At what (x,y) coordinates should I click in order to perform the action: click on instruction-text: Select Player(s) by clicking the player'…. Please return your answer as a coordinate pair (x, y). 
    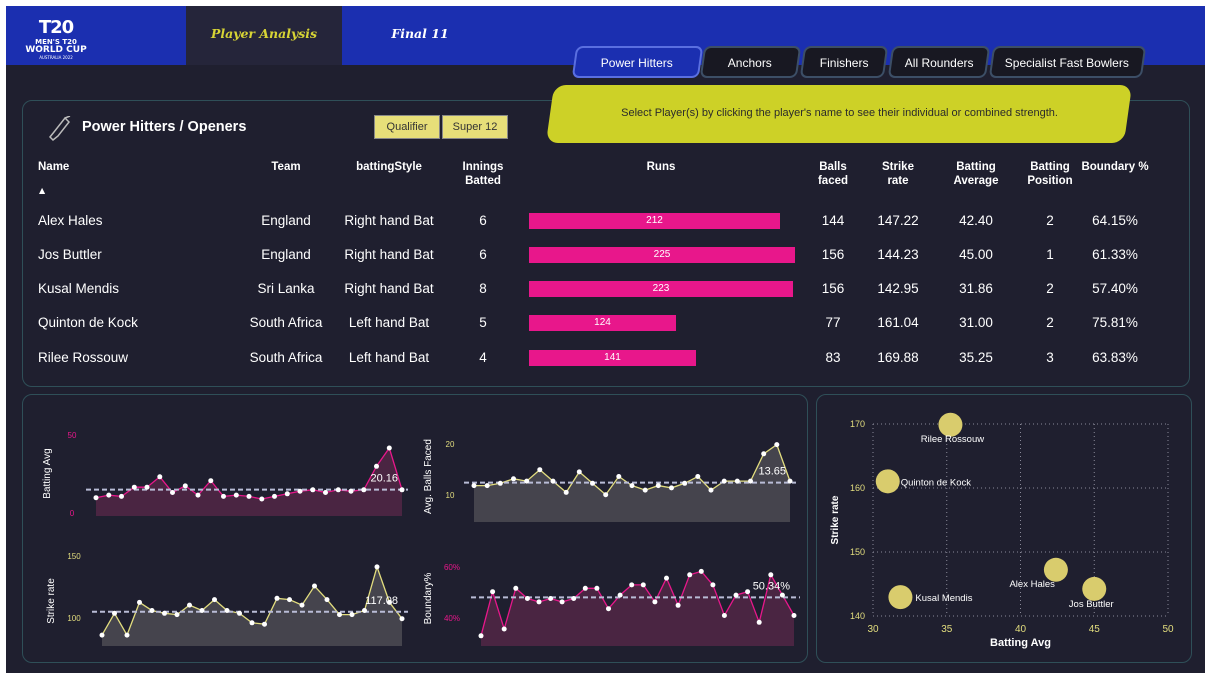
    Looking at the image, I should click on (839, 113).